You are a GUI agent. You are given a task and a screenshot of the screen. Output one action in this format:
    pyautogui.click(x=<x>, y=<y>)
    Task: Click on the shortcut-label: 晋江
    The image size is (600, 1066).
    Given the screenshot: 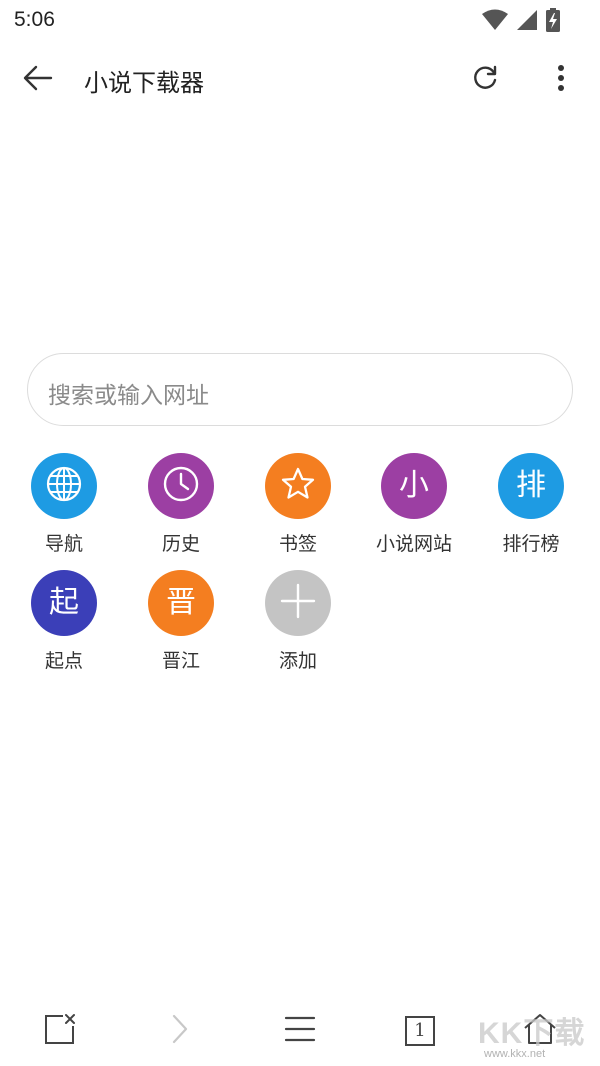 What is the action you would take?
    pyautogui.click(x=180, y=661)
    